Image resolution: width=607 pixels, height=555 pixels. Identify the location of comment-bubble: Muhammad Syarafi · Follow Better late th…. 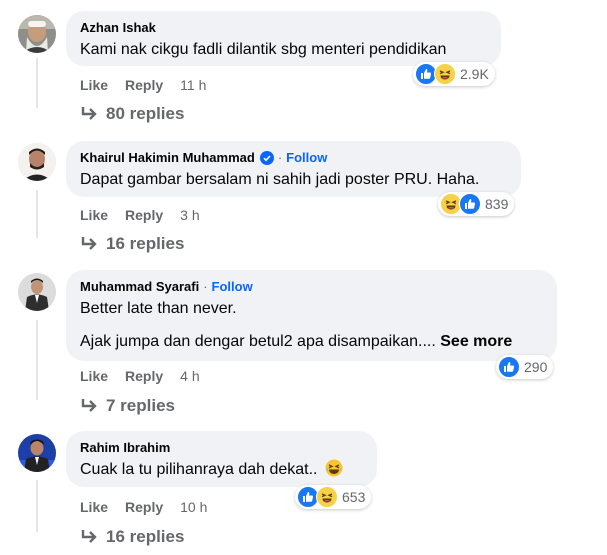
(311, 315).